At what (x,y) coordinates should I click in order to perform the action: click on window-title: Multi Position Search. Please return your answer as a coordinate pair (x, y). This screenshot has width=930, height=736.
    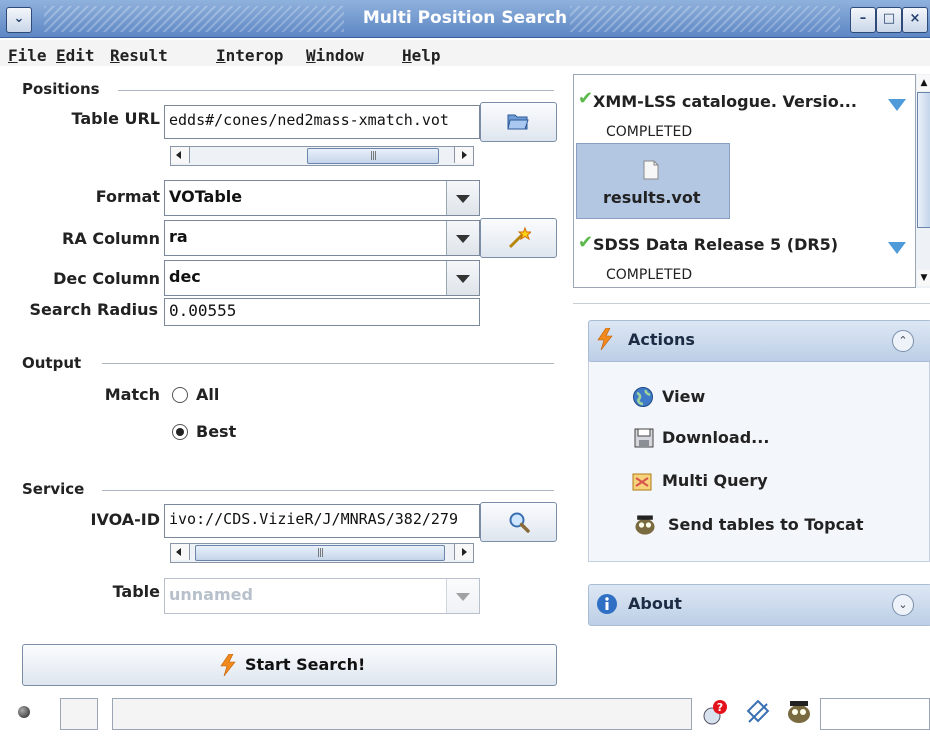
    Looking at the image, I should click on (465, 18).